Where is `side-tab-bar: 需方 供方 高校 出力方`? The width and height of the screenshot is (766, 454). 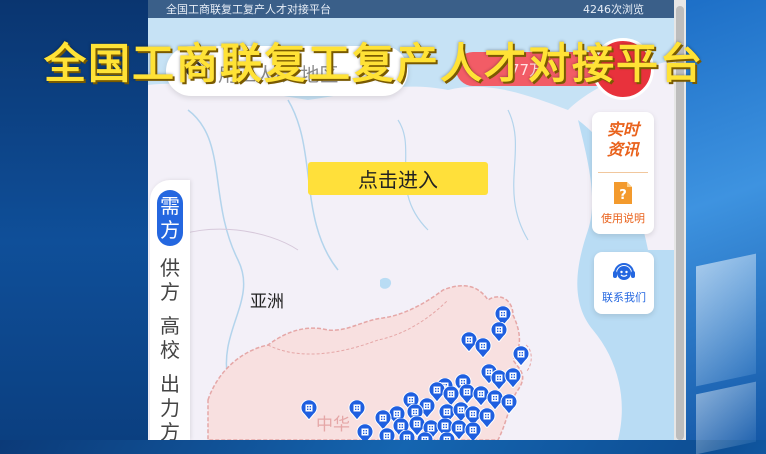 side-tab-bar: 需方 供方 高校 出力方 is located at coordinates (170, 310).